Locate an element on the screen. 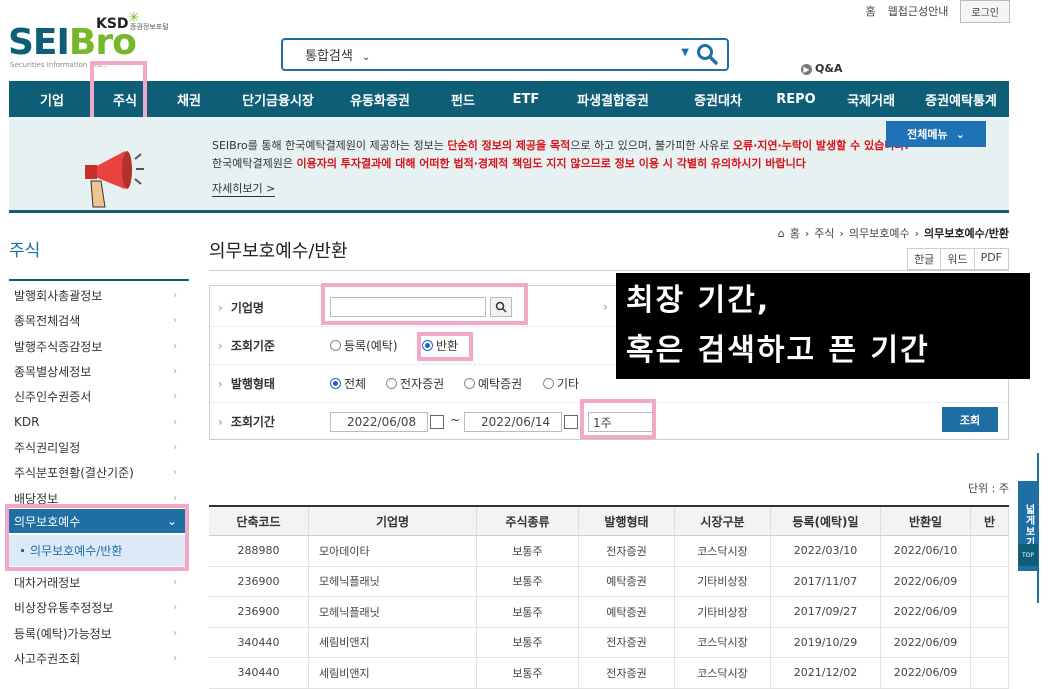 This screenshot has width=1056, height=689. search-submit-button: 조회 is located at coordinates (970, 419).